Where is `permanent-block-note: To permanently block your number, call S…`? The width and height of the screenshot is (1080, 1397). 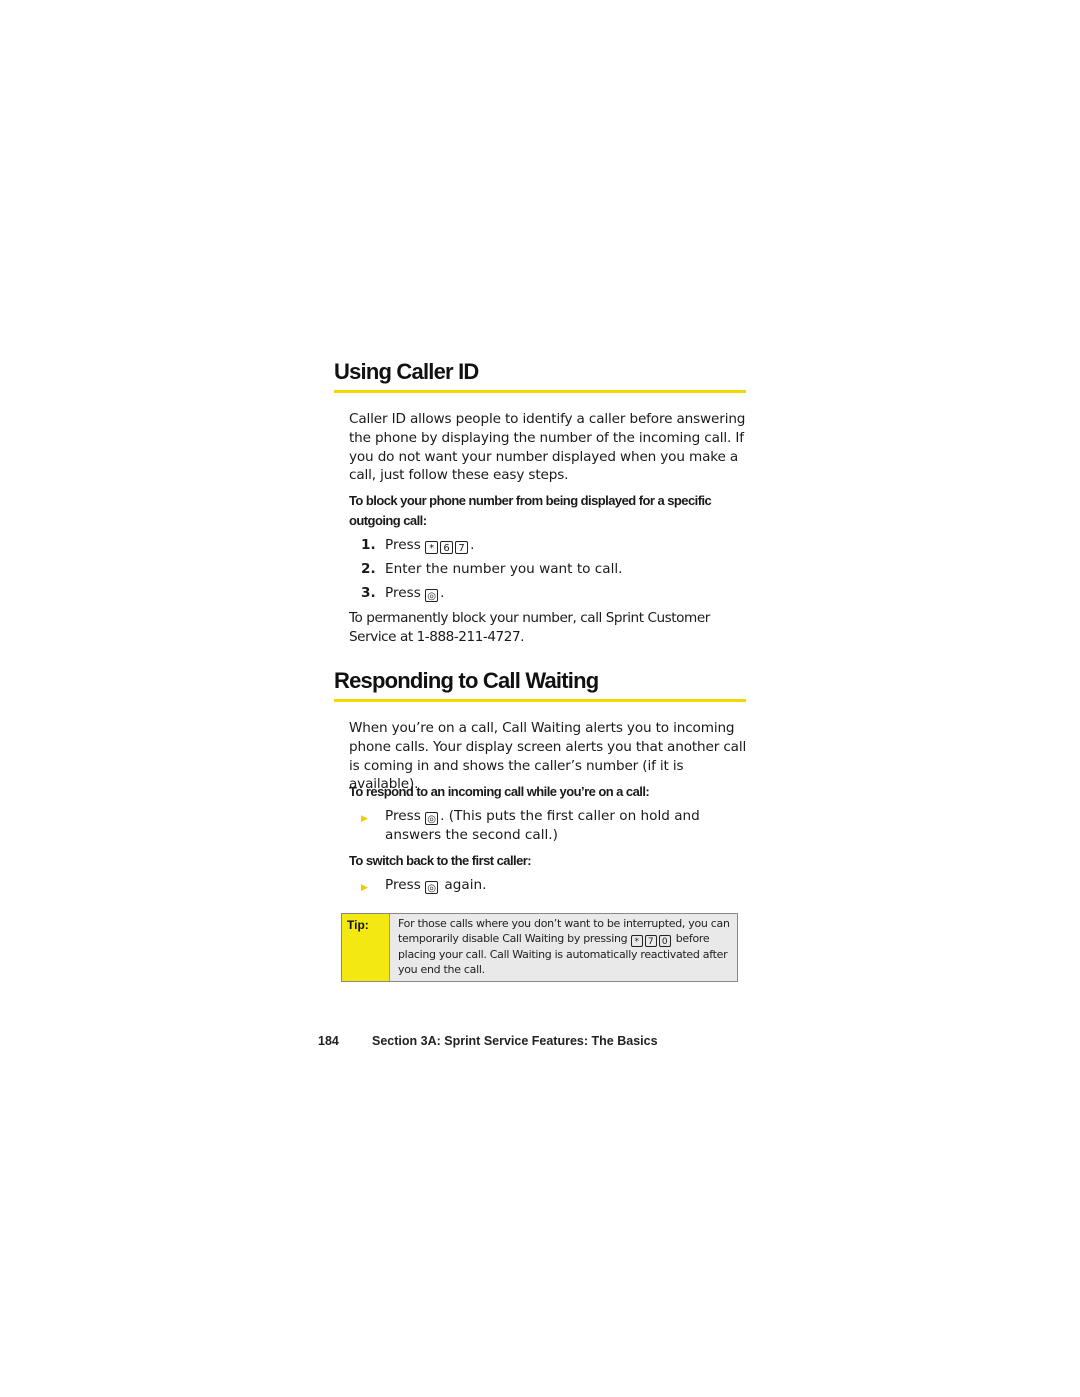 permanent-block-note: To permanently block your number, call S… is located at coordinates (529, 627).